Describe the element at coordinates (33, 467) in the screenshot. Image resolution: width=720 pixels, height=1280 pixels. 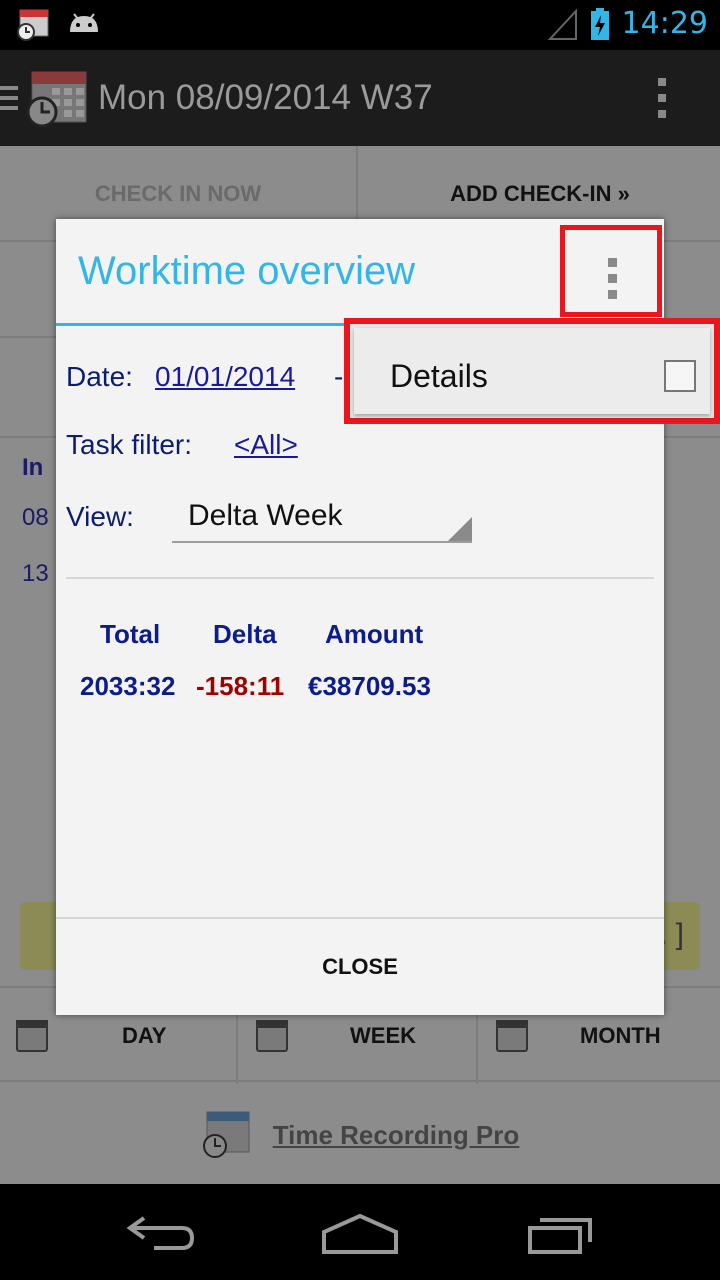
I see `column-header-in: In` at that location.